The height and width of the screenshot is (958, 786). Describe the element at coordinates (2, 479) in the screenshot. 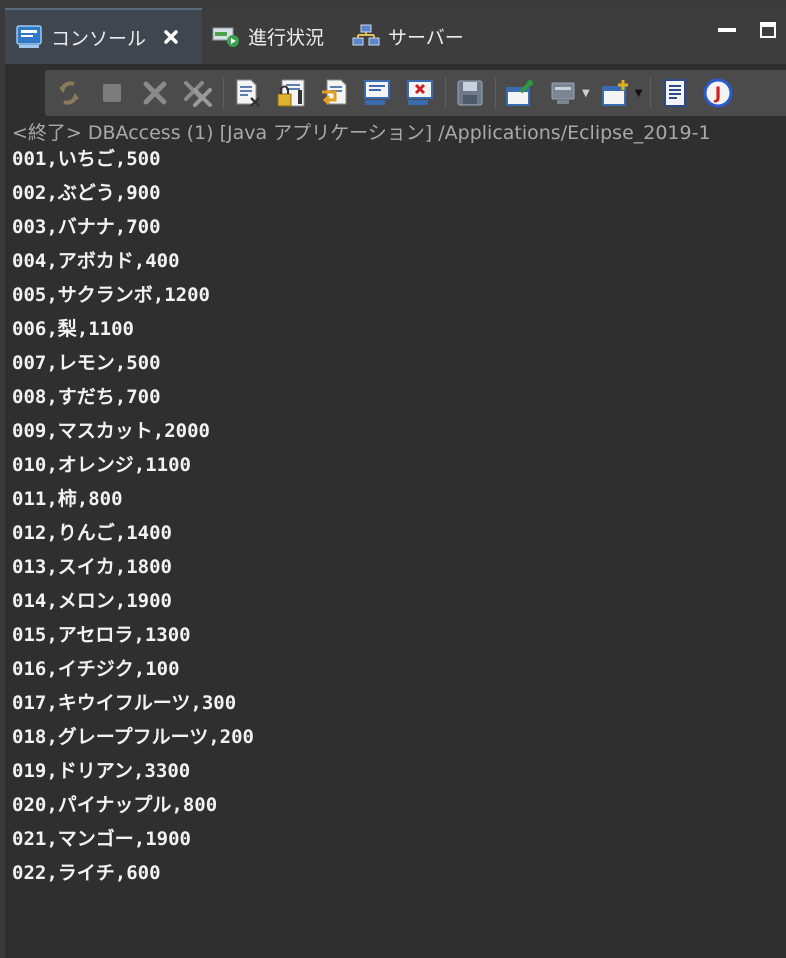

I see `left-border` at that location.